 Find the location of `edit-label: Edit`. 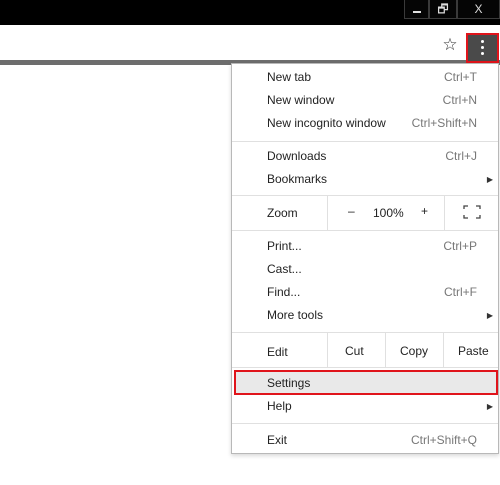

edit-label: Edit is located at coordinates (277, 352).